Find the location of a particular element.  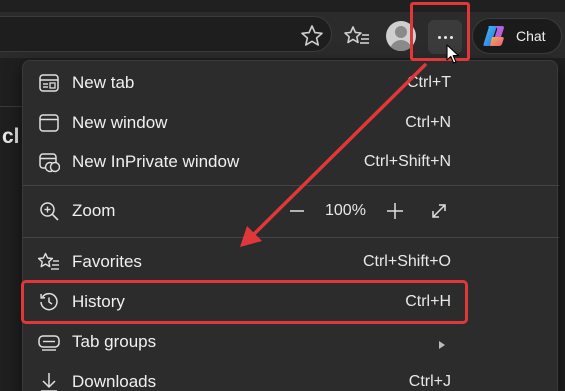

favorites-button is located at coordinates (357, 36).